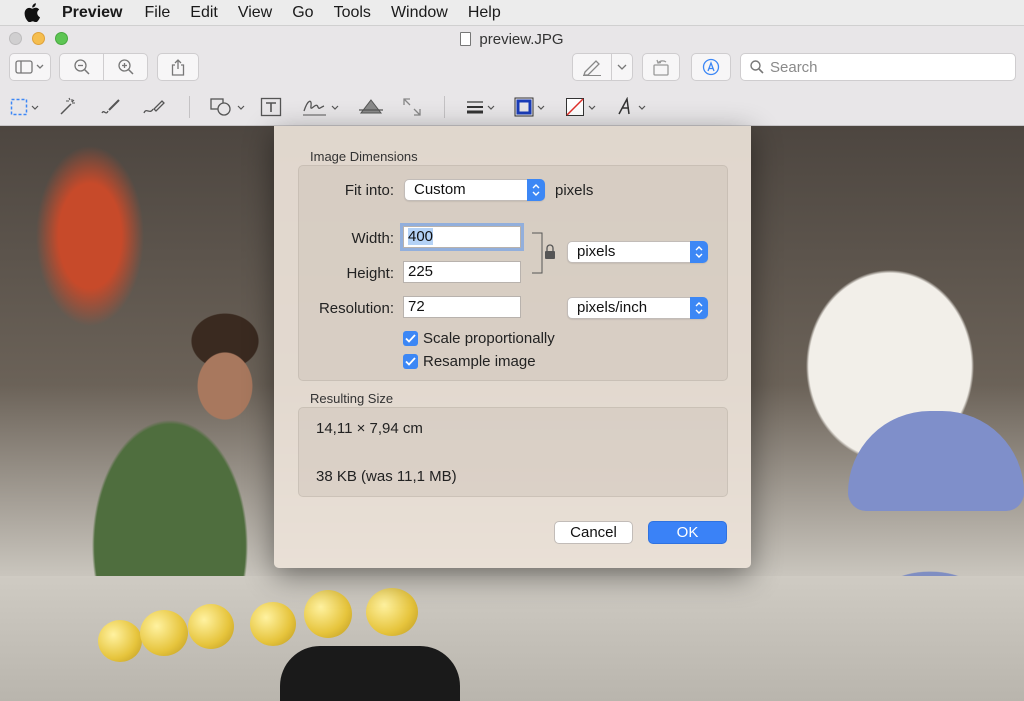 Image resolution: width=1024 pixels, height=701 pixels. Describe the element at coordinates (189, 107) in the screenshot. I see `toolbar-separator` at that location.